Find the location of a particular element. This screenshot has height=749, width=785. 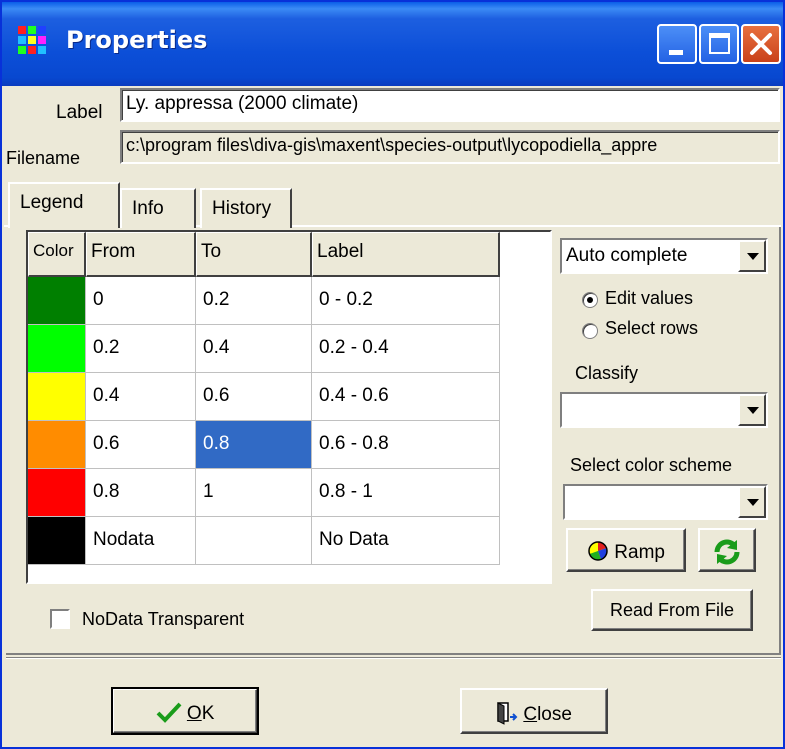

minimize-icon is located at coordinates (676, 52).